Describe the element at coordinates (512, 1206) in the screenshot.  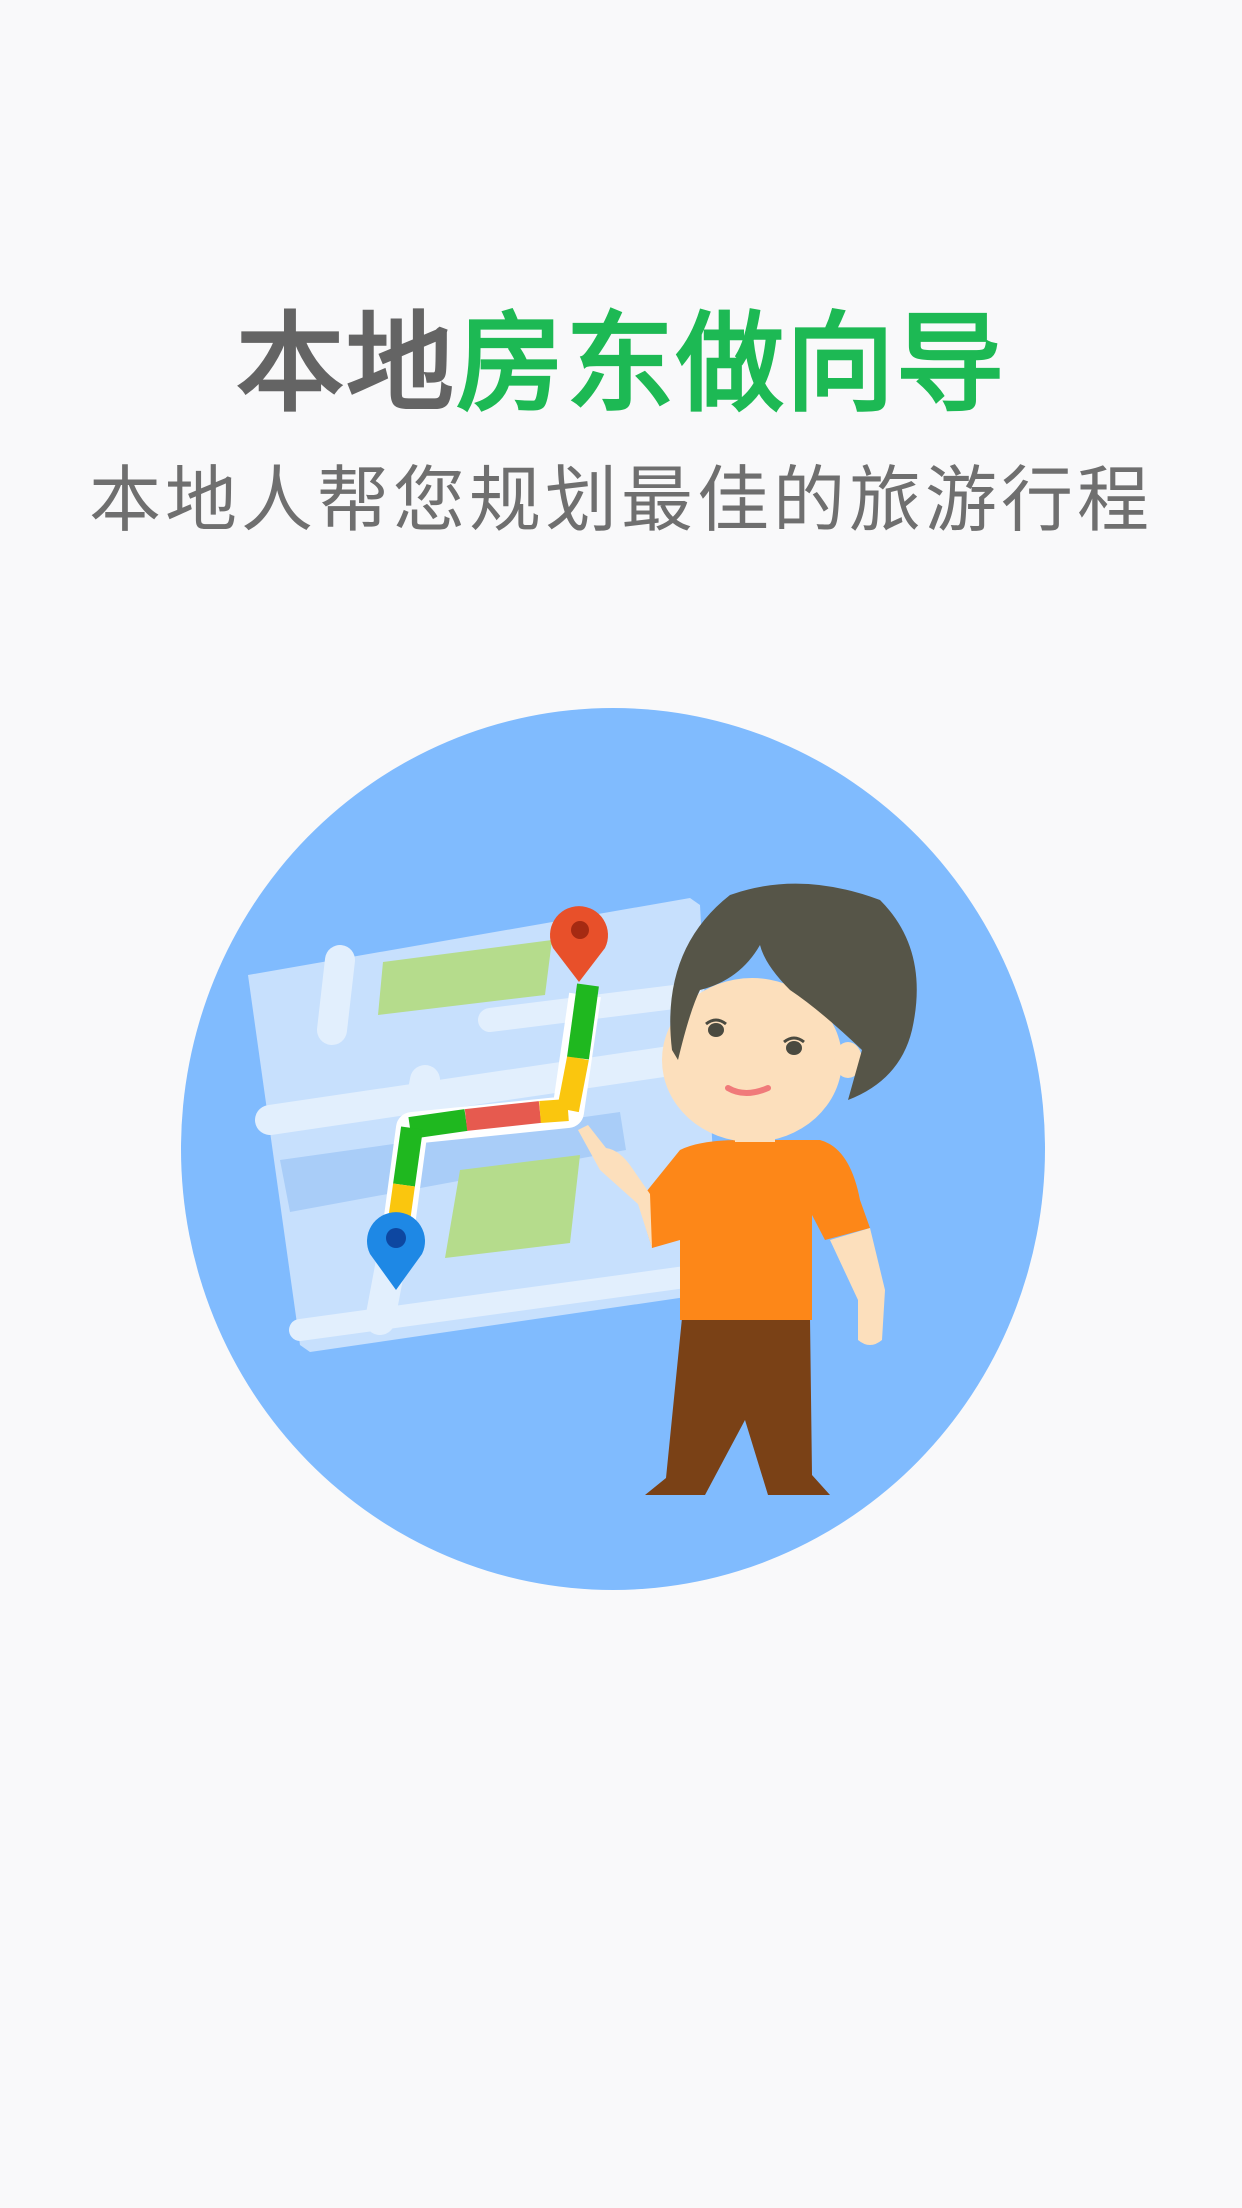
I see `park-bottom` at that location.